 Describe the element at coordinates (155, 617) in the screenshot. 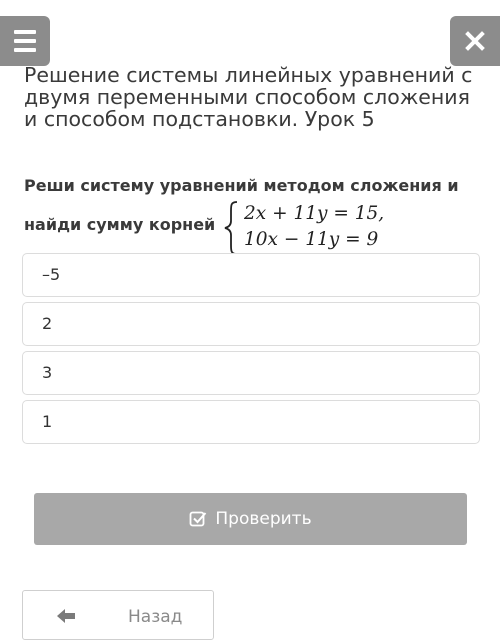

I see `back-button-label: Назад` at that location.